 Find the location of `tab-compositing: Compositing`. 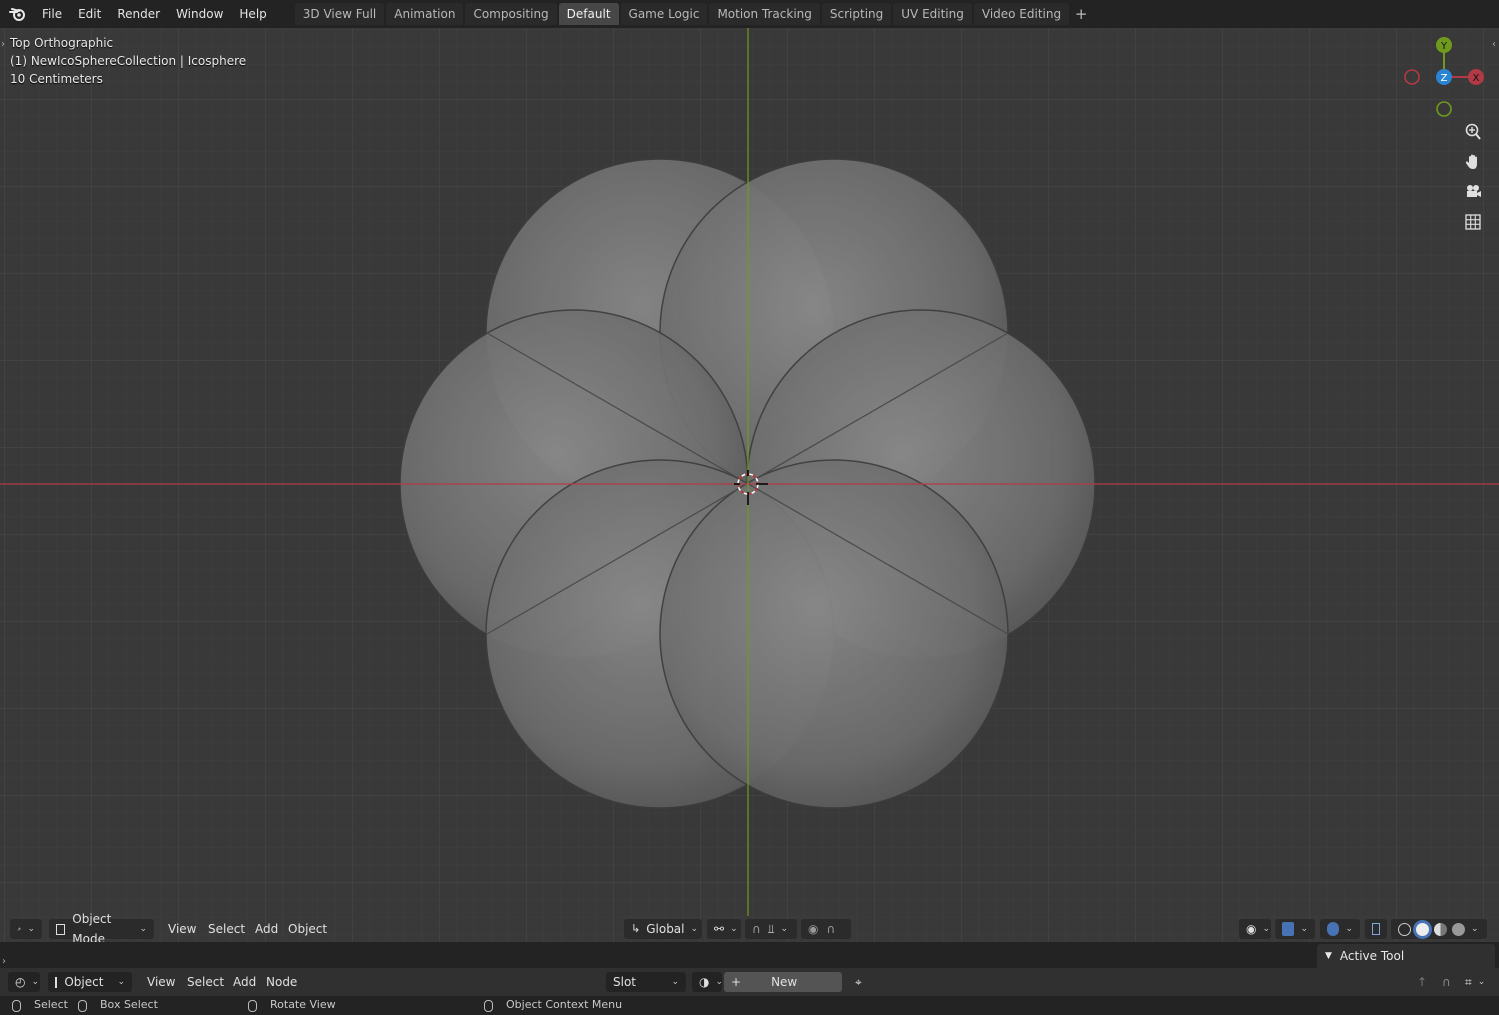

tab-compositing: Compositing is located at coordinates (511, 14).